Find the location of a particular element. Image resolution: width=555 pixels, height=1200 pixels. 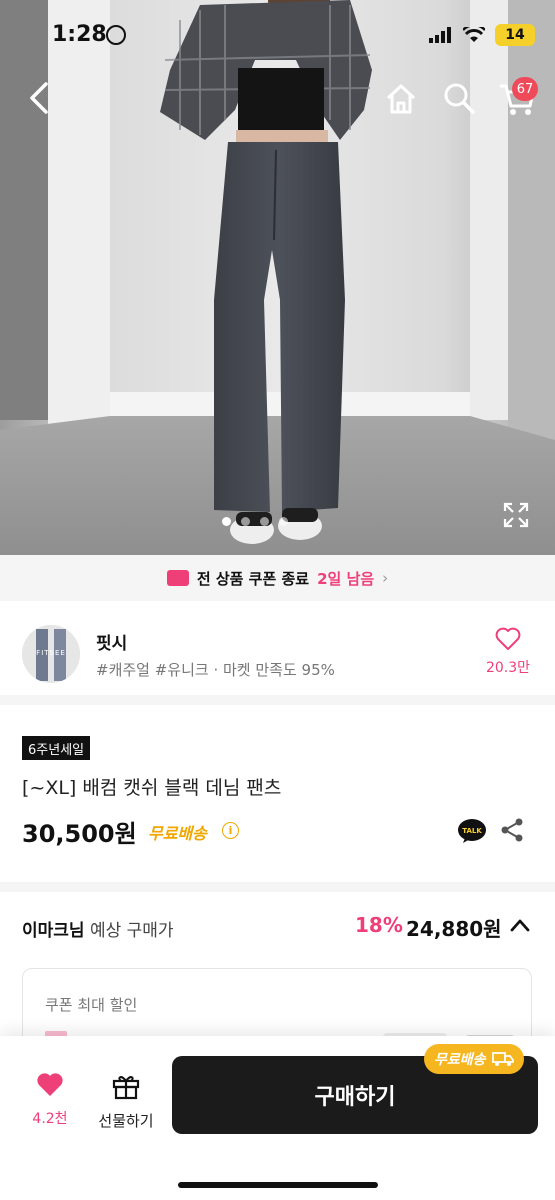

bottom-action-bar: 4.2천 선물하기 구매하기 무료배송 is located at coordinates (277, 1118).